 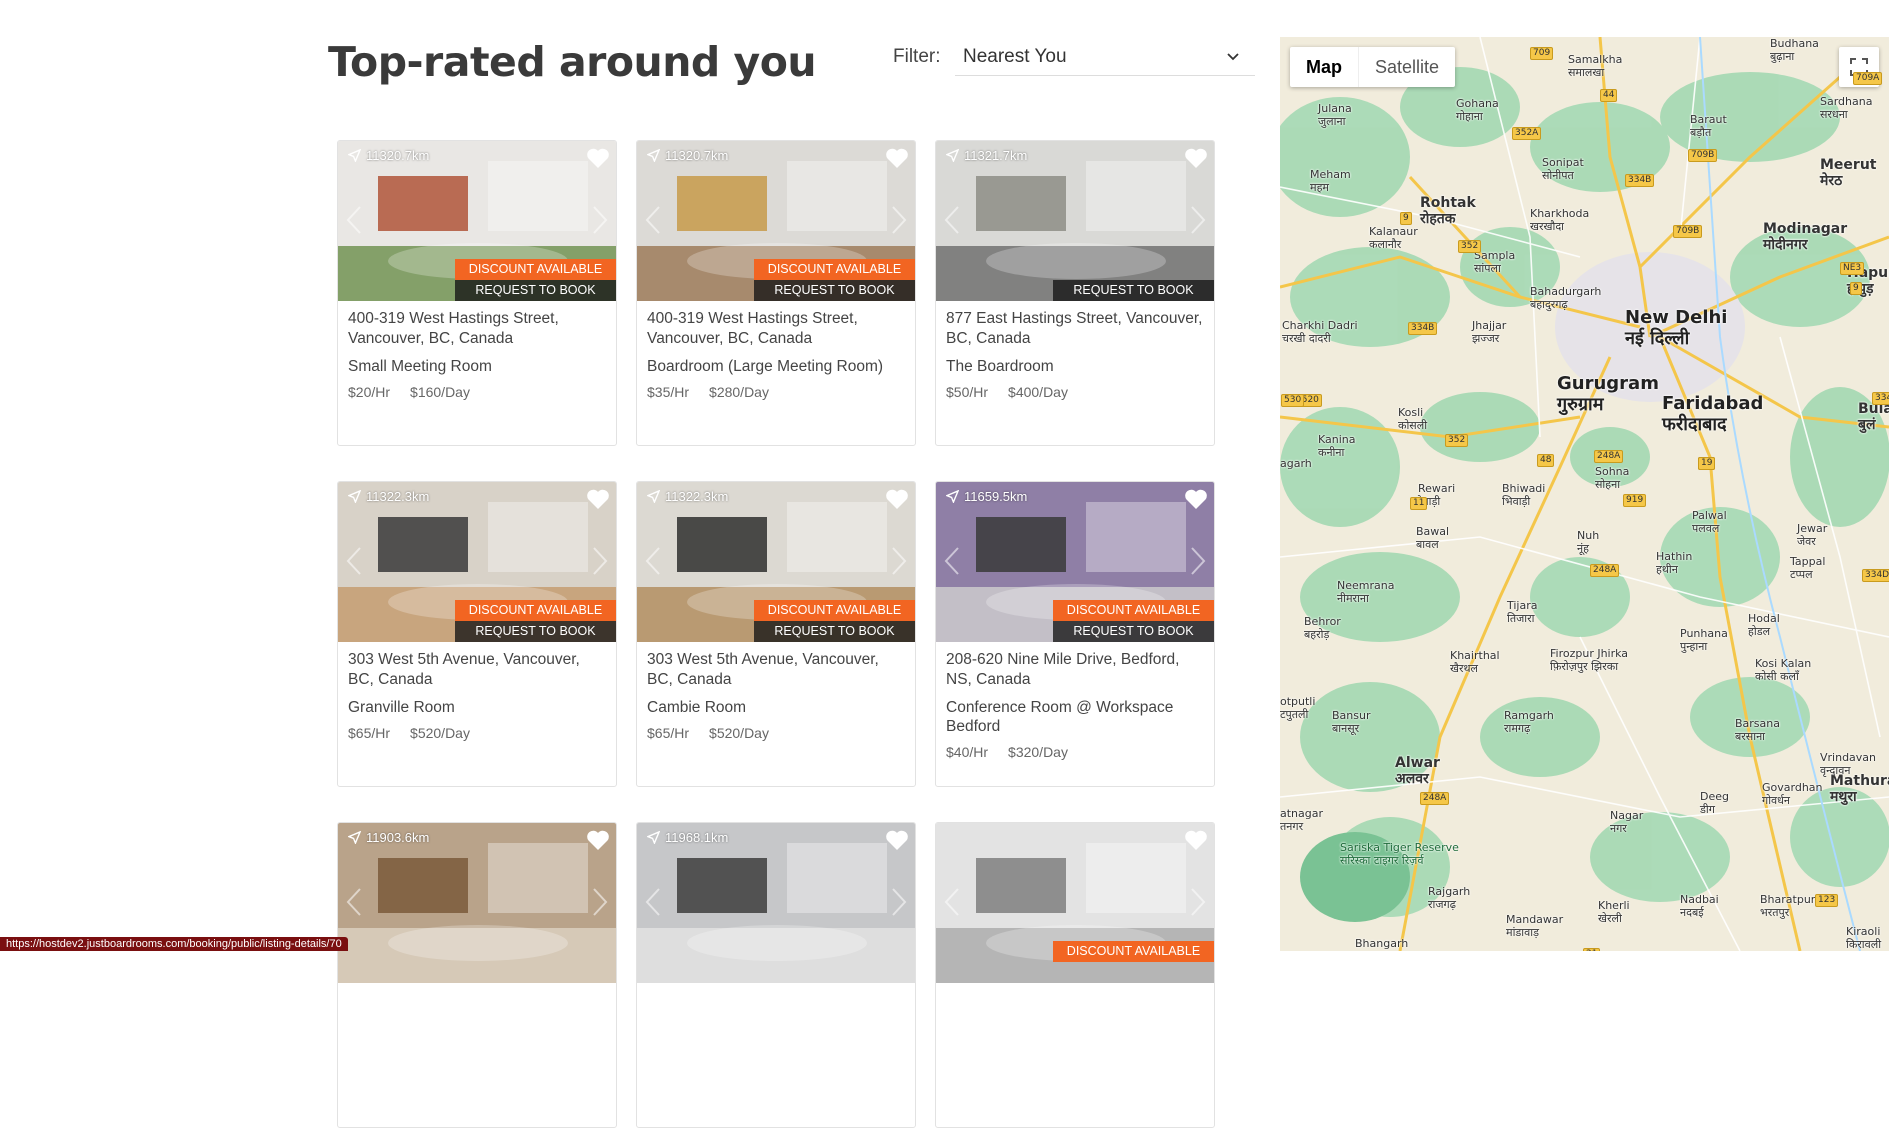 I want to click on listing-photo: 11903.6km, so click(x=477, y=903).